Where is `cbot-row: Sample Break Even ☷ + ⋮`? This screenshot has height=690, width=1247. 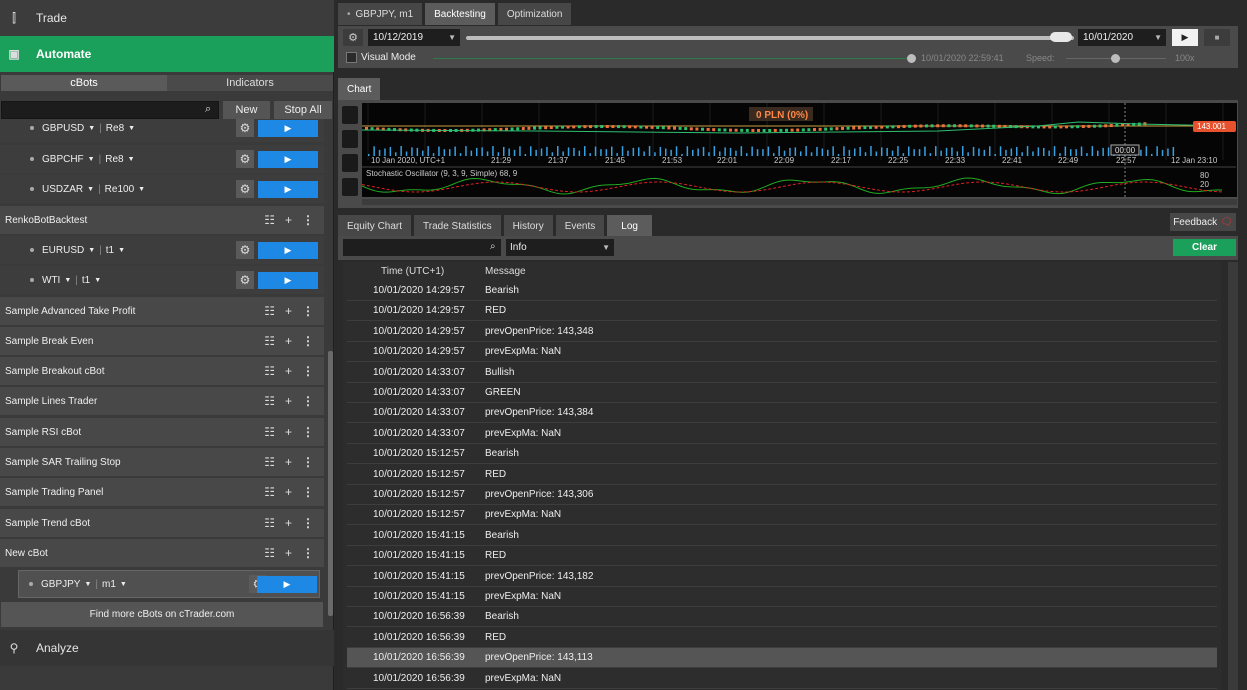 cbot-row: Sample Break Even ☷ + ⋮ is located at coordinates (162, 341).